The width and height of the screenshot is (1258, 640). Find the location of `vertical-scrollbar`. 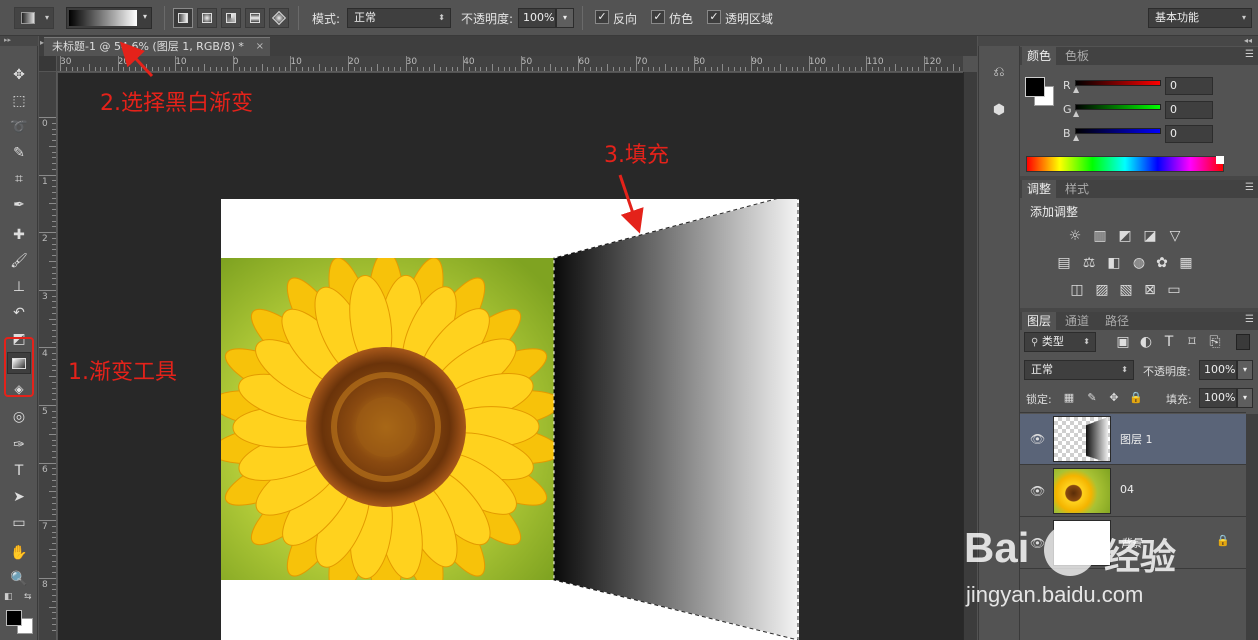

vertical-scrollbar is located at coordinates (970, 356).